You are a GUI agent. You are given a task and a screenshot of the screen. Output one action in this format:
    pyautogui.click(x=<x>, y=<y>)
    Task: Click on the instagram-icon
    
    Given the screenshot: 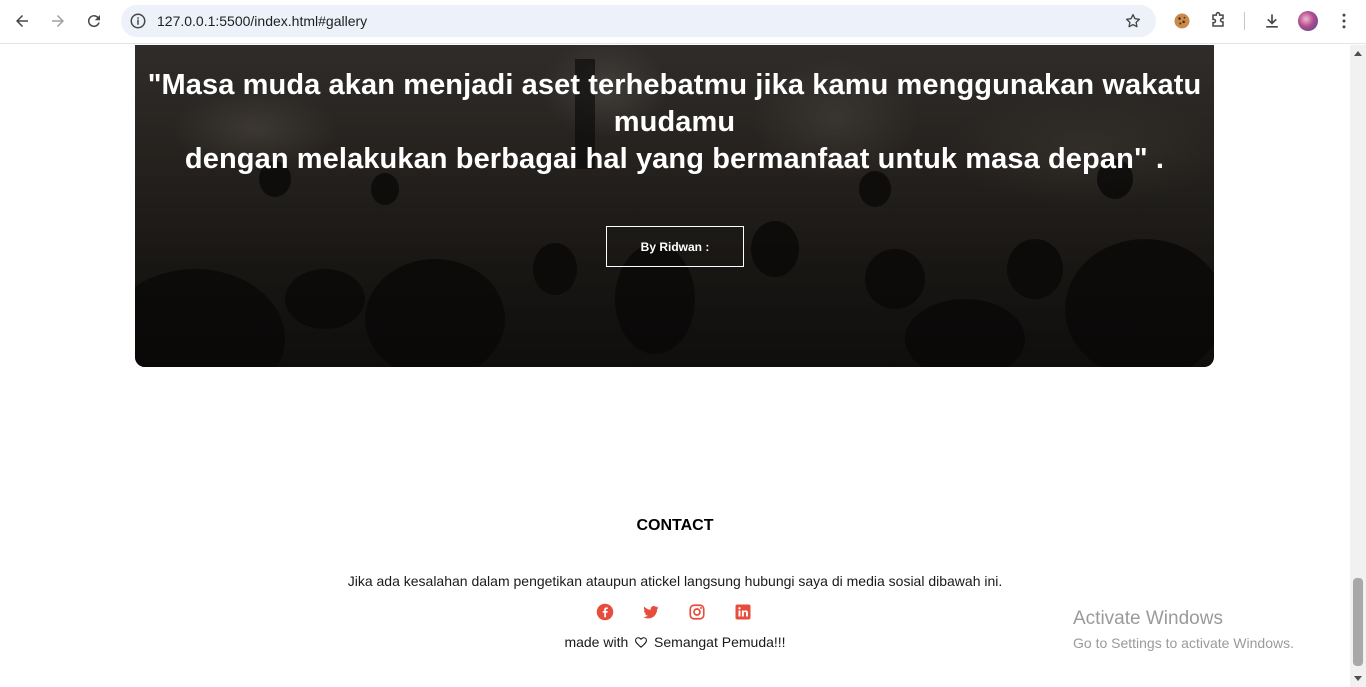 What is the action you would take?
    pyautogui.click(x=697, y=612)
    